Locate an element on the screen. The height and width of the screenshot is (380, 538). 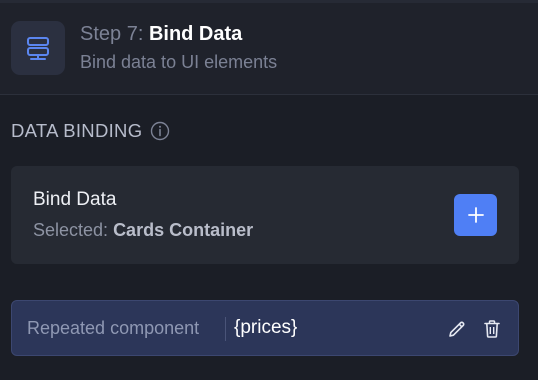
repeated-component-row: Repeated component {prices} is located at coordinates (265, 328).